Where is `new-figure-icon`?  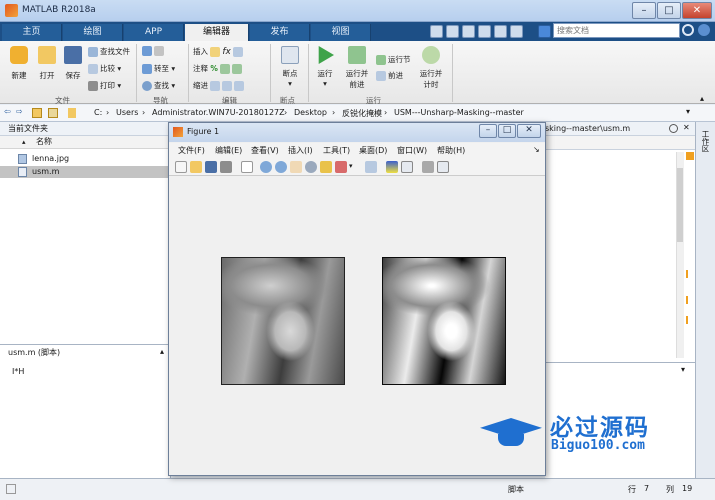
new-figure-icon is located at coordinates (181, 167).